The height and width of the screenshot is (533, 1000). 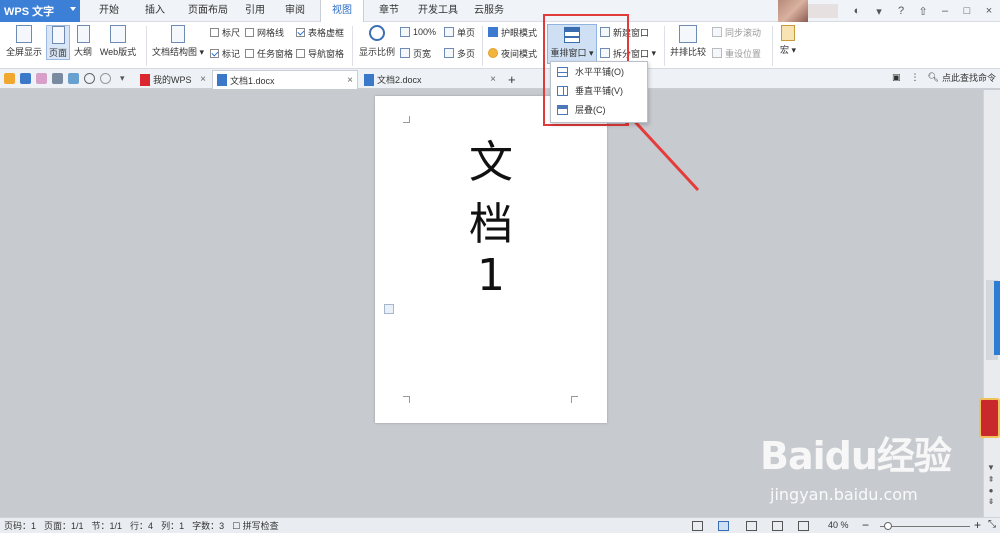 I want to click on print-icon, so click(x=57, y=78).